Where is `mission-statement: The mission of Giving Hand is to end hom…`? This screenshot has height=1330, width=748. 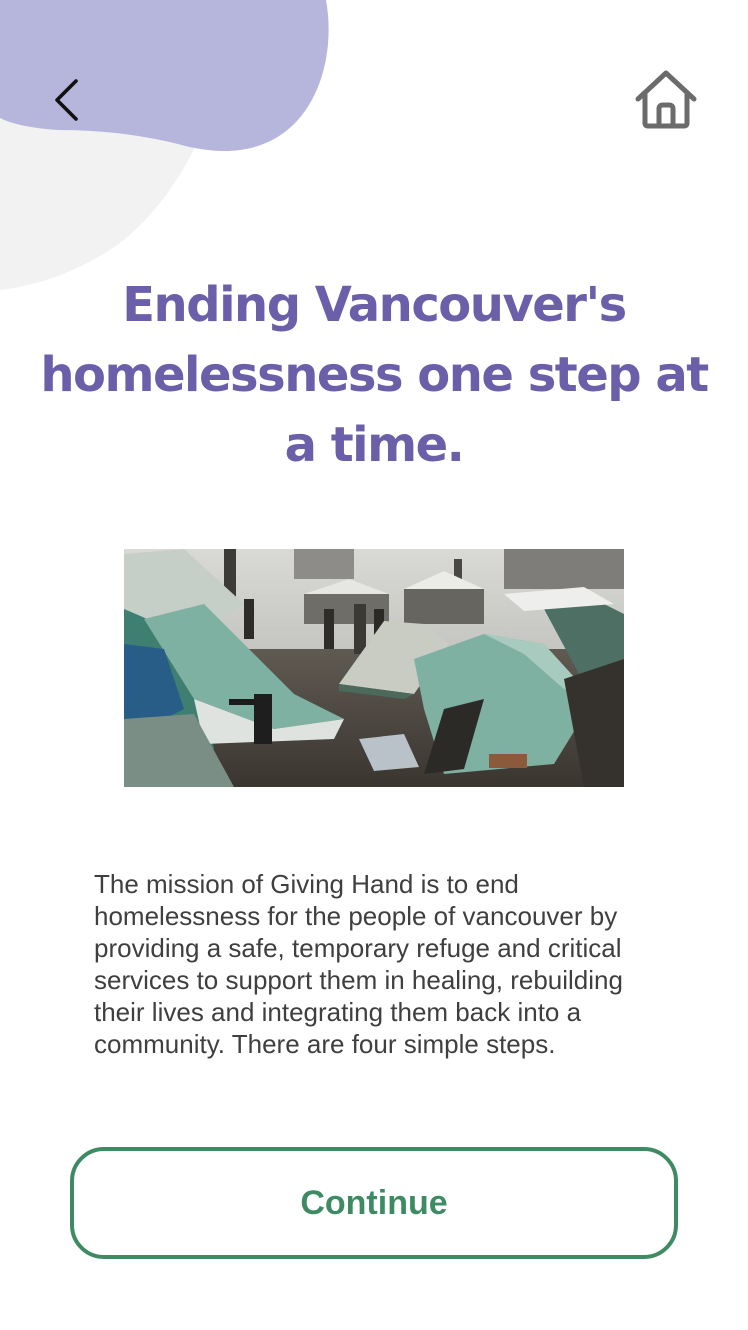 mission-statement: The mission of Giving Hand is to end hom… is located at coordinates (358, 964).